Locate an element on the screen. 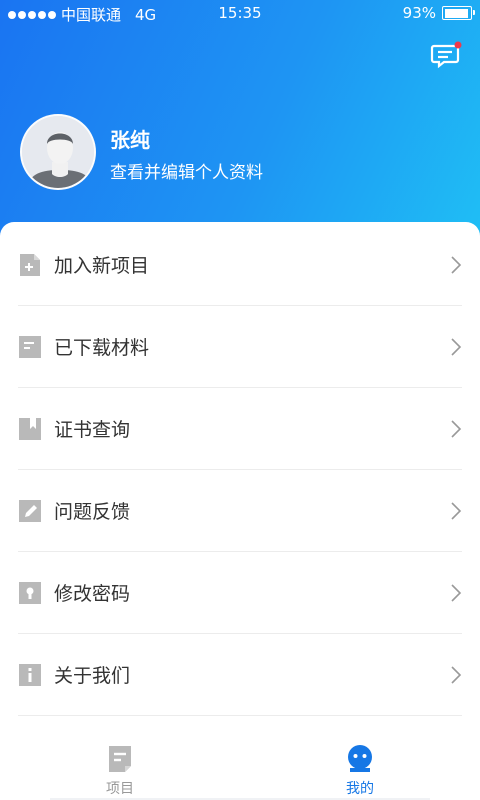  menu-item-join-project: 加入新项目 is located at coordinates (240, 265).